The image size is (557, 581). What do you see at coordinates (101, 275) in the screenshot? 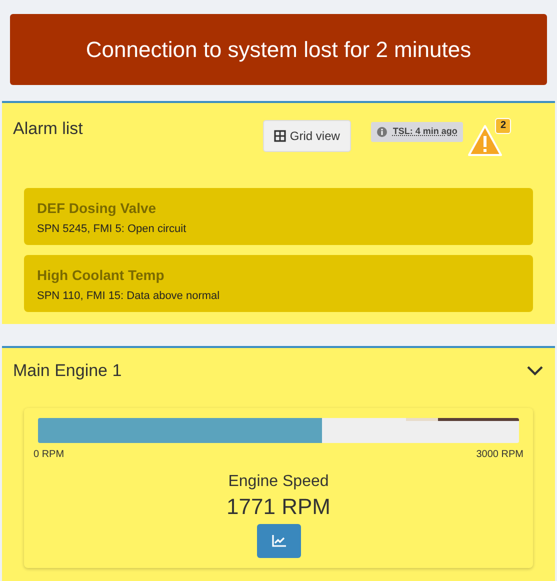
I see `alarm-title: High Coolant Temp` at bounding box center [101, 275].